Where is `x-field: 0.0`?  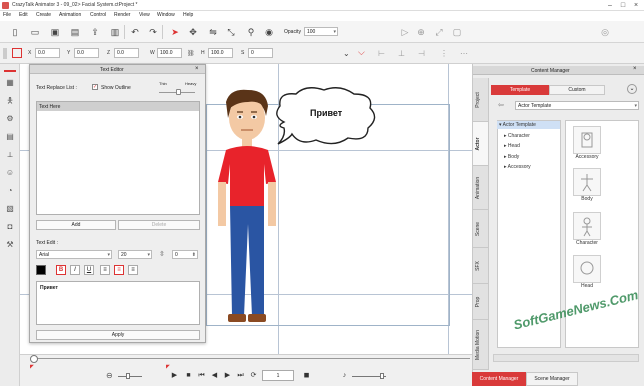 x-field: 0.0 is located at coordinates (47, 53).